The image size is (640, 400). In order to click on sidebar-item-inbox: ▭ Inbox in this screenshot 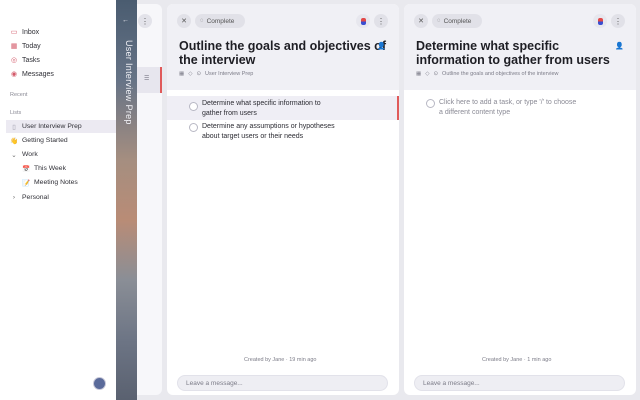, I will do `click(62, 32)`.